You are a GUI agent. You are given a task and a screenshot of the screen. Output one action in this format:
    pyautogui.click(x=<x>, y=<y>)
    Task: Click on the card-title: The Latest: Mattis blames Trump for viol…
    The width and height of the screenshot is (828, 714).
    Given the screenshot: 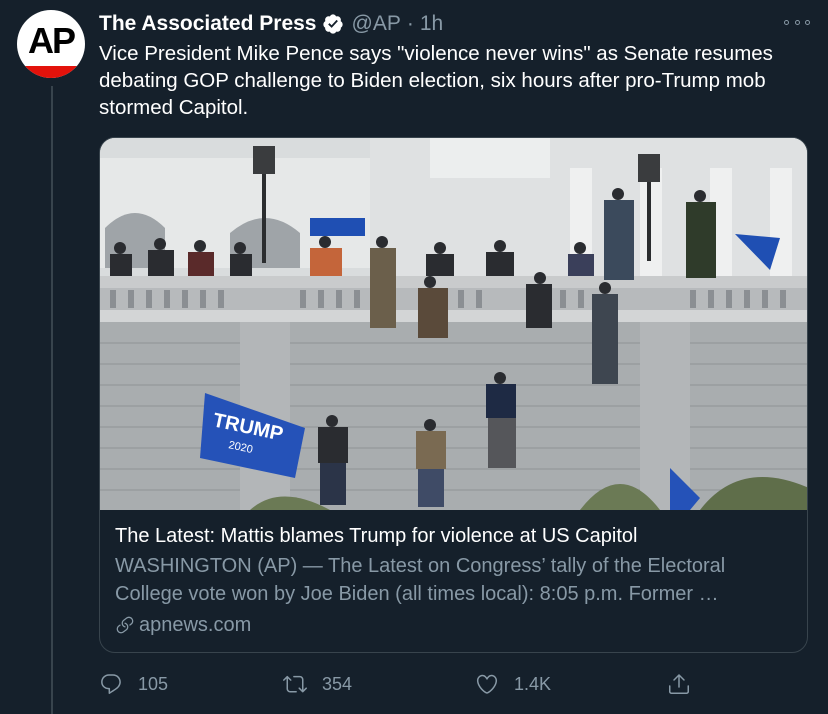 What is the action you would take?
    pyautogui.click(x=455, y=536)
    